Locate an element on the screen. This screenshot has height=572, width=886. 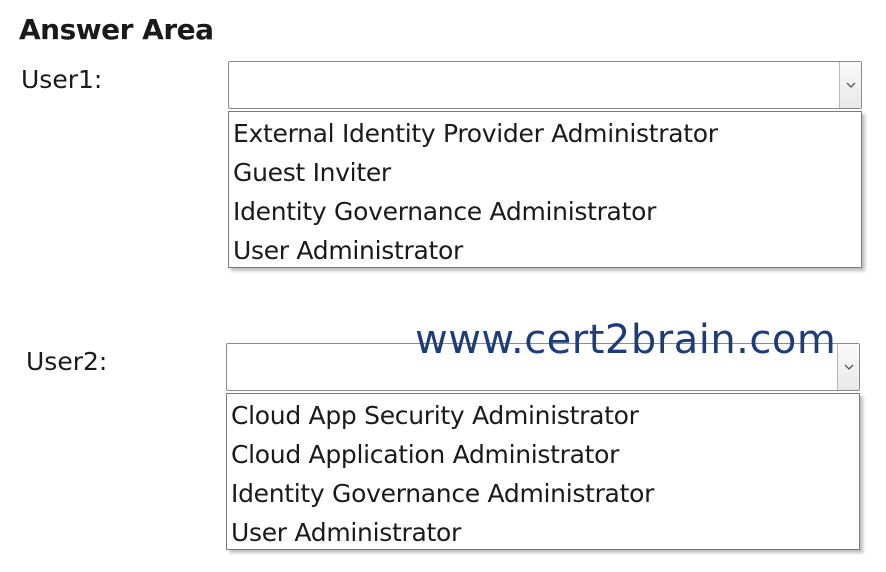
user2-option: Identity Governance Administrator is located at coordinates (543, 493).